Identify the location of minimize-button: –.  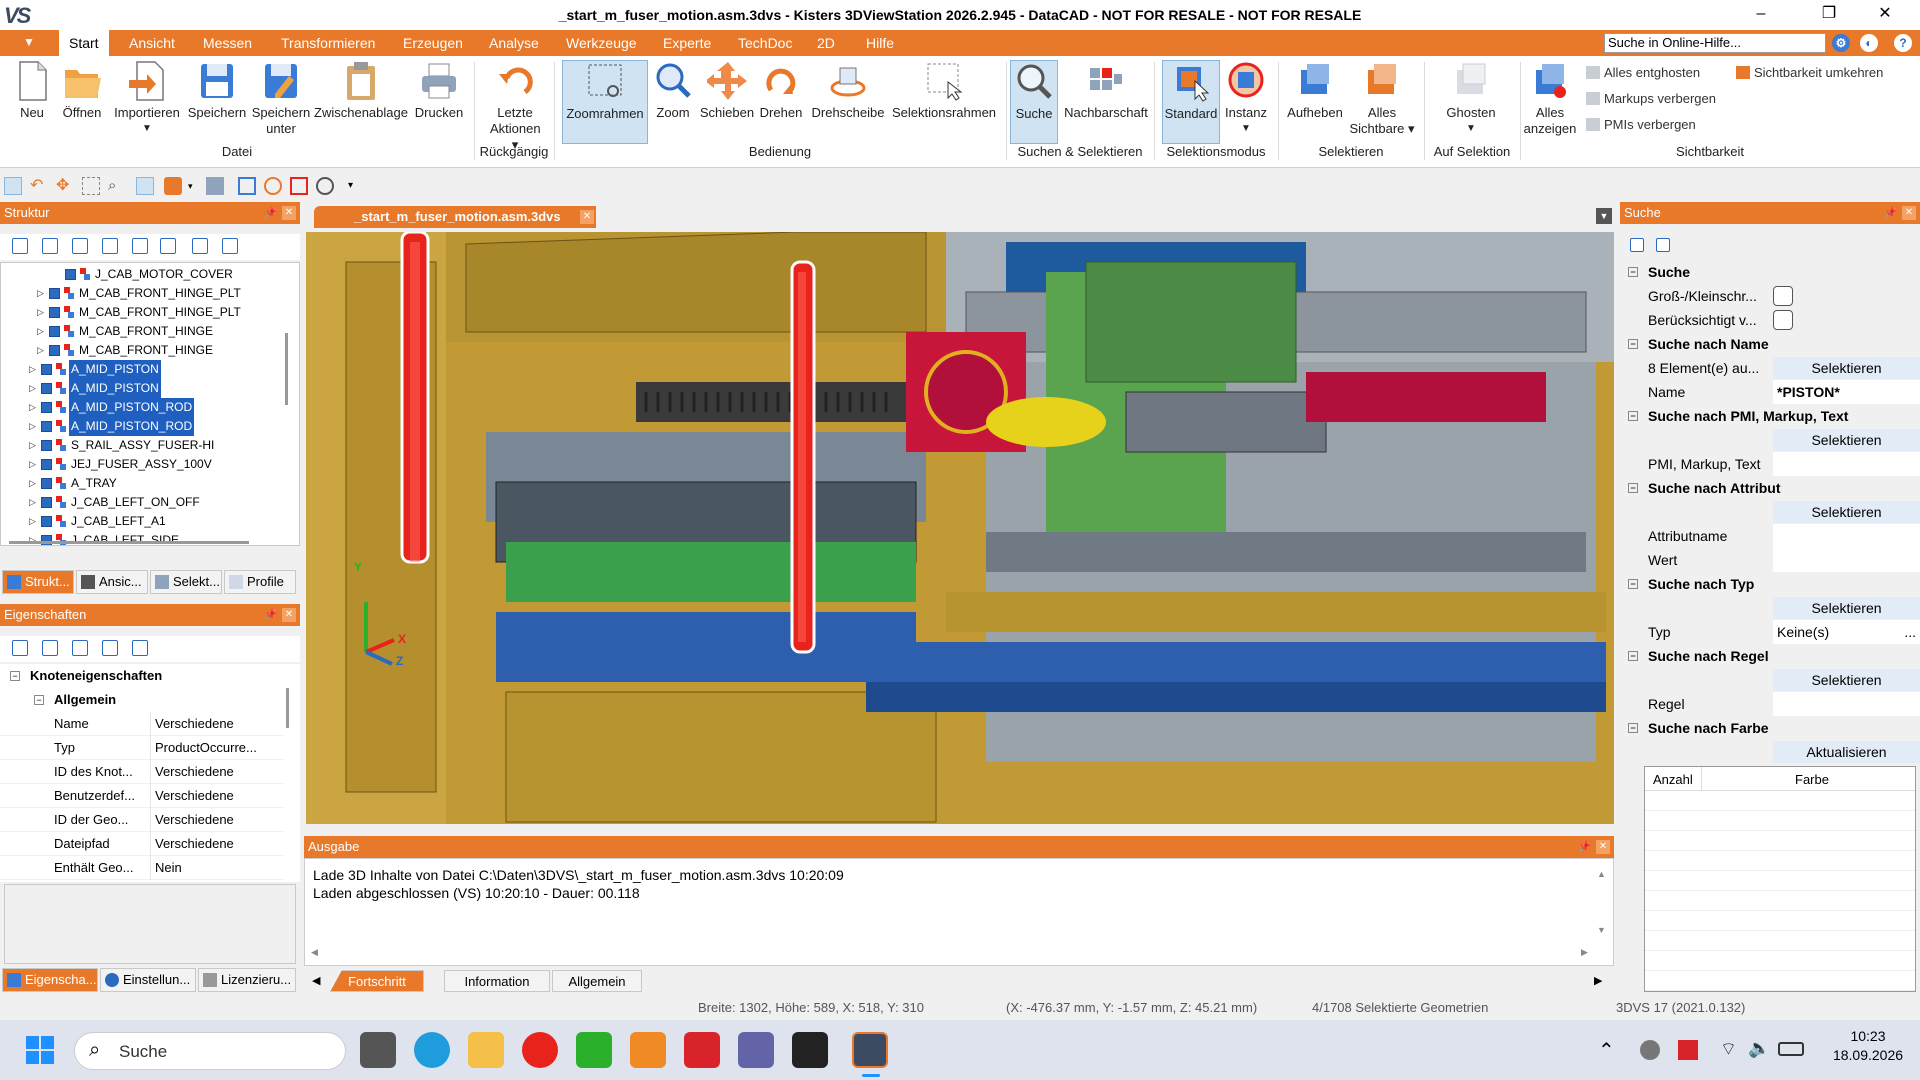
(1761, 15).